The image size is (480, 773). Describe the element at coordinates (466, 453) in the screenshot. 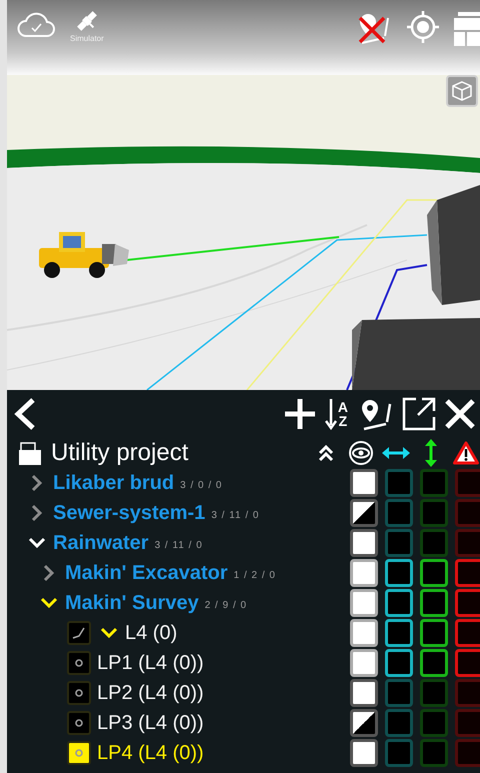

I see `warning-icon` at that location.